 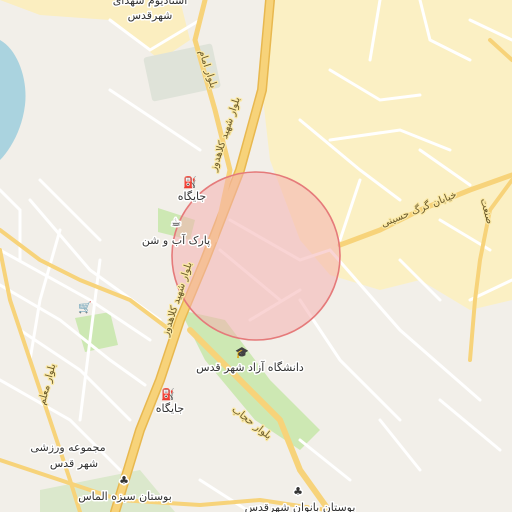 I want to click on stadium-label-line1: استادیوم شهدای, so click(x=150, y=3).